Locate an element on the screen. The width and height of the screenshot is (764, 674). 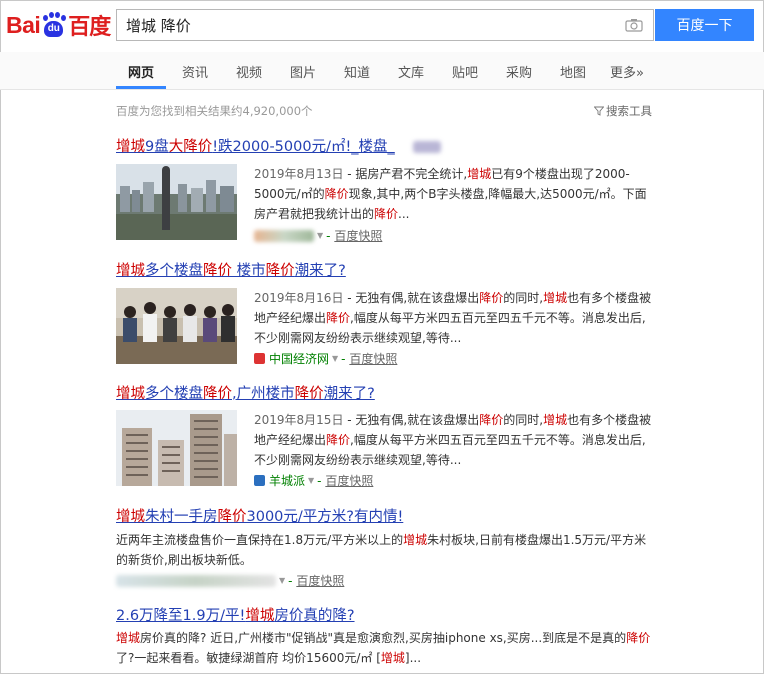
result-source: 羊城派 ▼ - 百度快照 is located at coordinates (313, 480).